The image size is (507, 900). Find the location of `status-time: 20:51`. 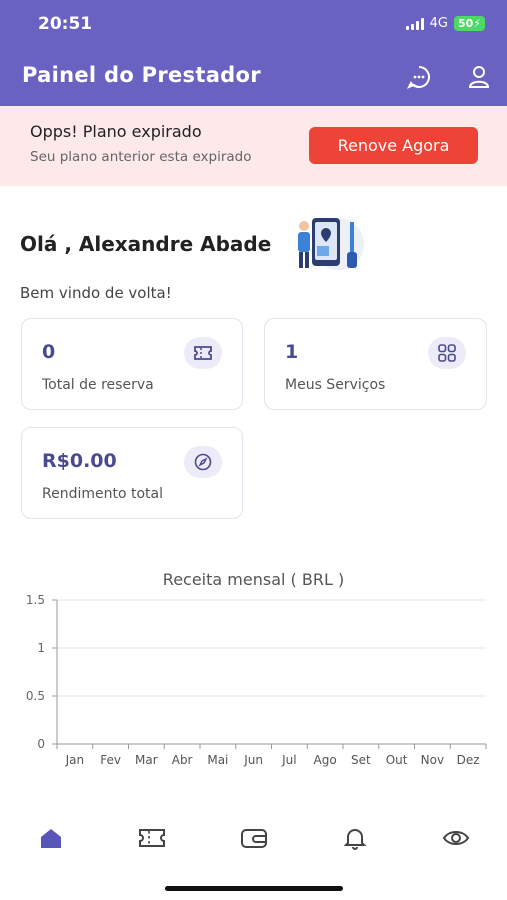

status-time: 20:51 is located at coordinates (65, 24).